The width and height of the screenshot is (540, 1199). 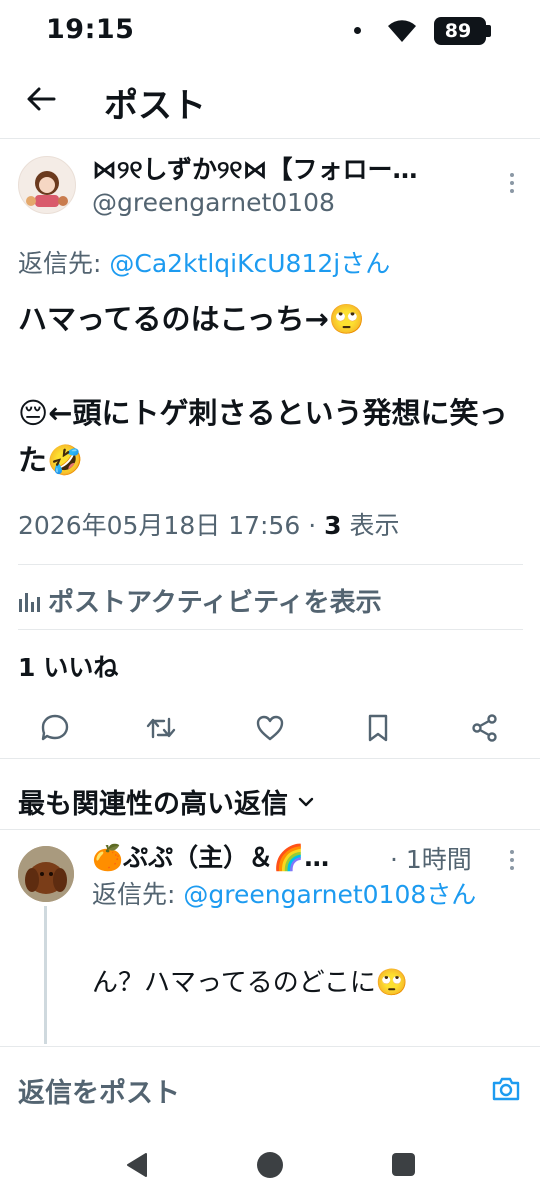 I want to click on battery-indicator: 89, so click(x=460, y=31).